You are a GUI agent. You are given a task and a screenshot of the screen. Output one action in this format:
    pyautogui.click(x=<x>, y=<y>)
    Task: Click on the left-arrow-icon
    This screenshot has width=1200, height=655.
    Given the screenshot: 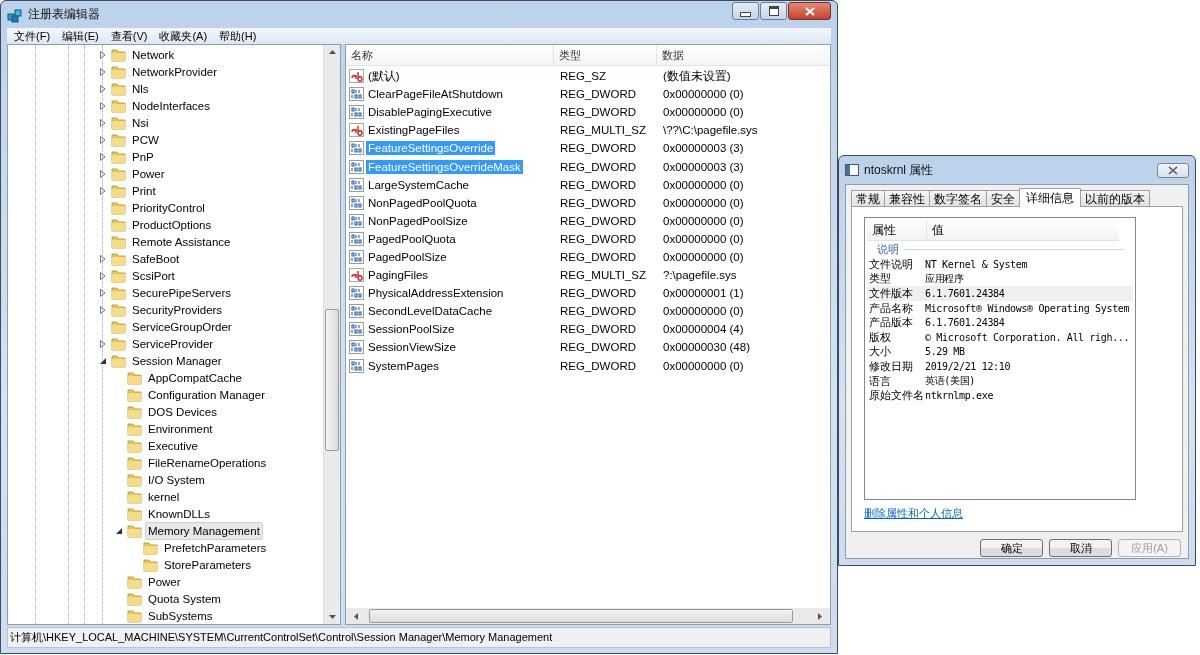 What is the action you would take?
    pyautogui.click(x=356, y=616)
    